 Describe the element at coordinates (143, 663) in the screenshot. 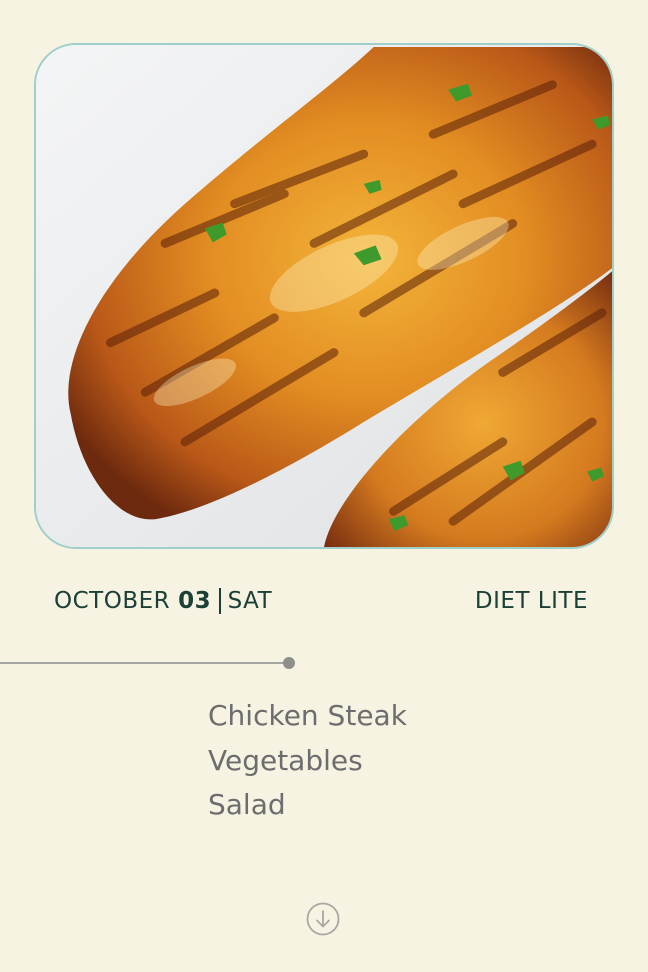

I see `timeline-divider` at that location.